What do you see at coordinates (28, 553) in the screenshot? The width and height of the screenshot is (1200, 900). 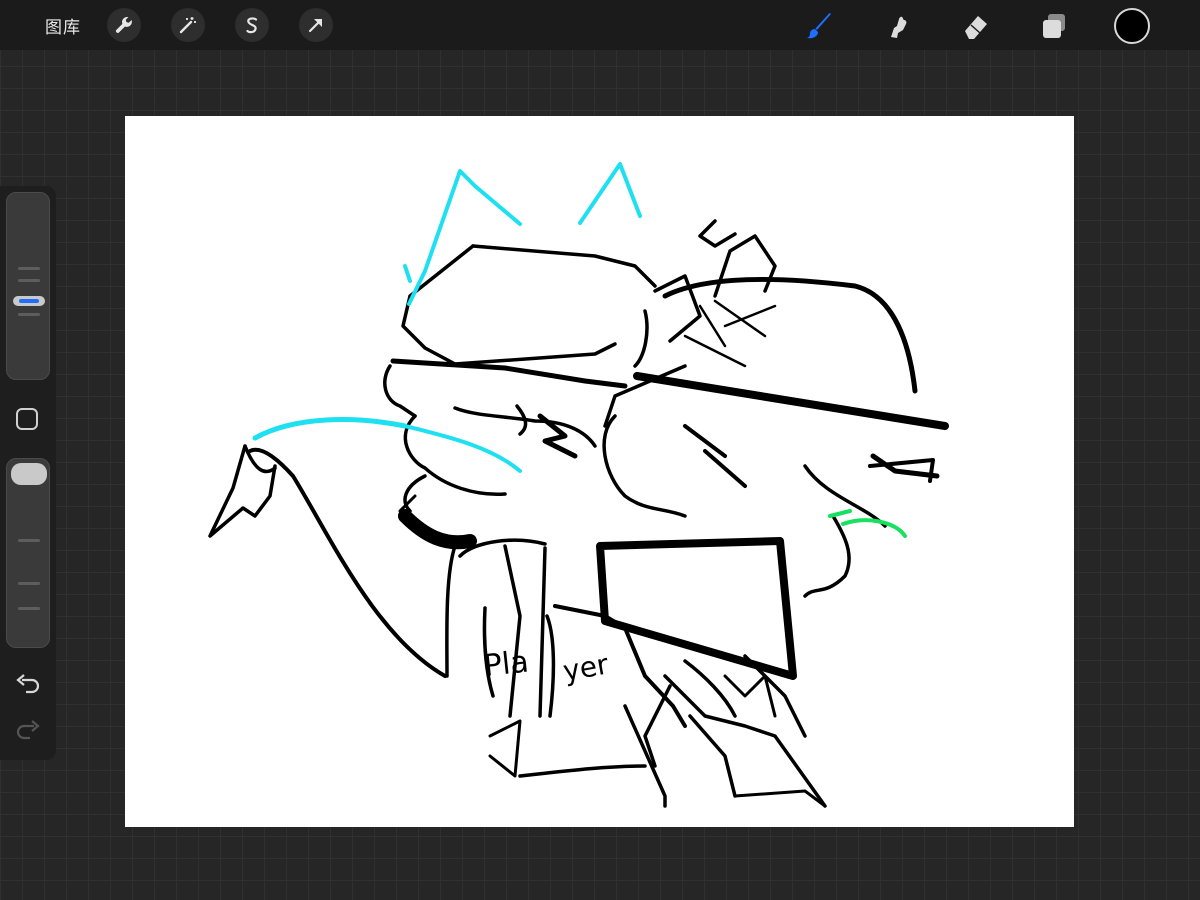 I see `opacity-slider` at bounding box center [28, 553].